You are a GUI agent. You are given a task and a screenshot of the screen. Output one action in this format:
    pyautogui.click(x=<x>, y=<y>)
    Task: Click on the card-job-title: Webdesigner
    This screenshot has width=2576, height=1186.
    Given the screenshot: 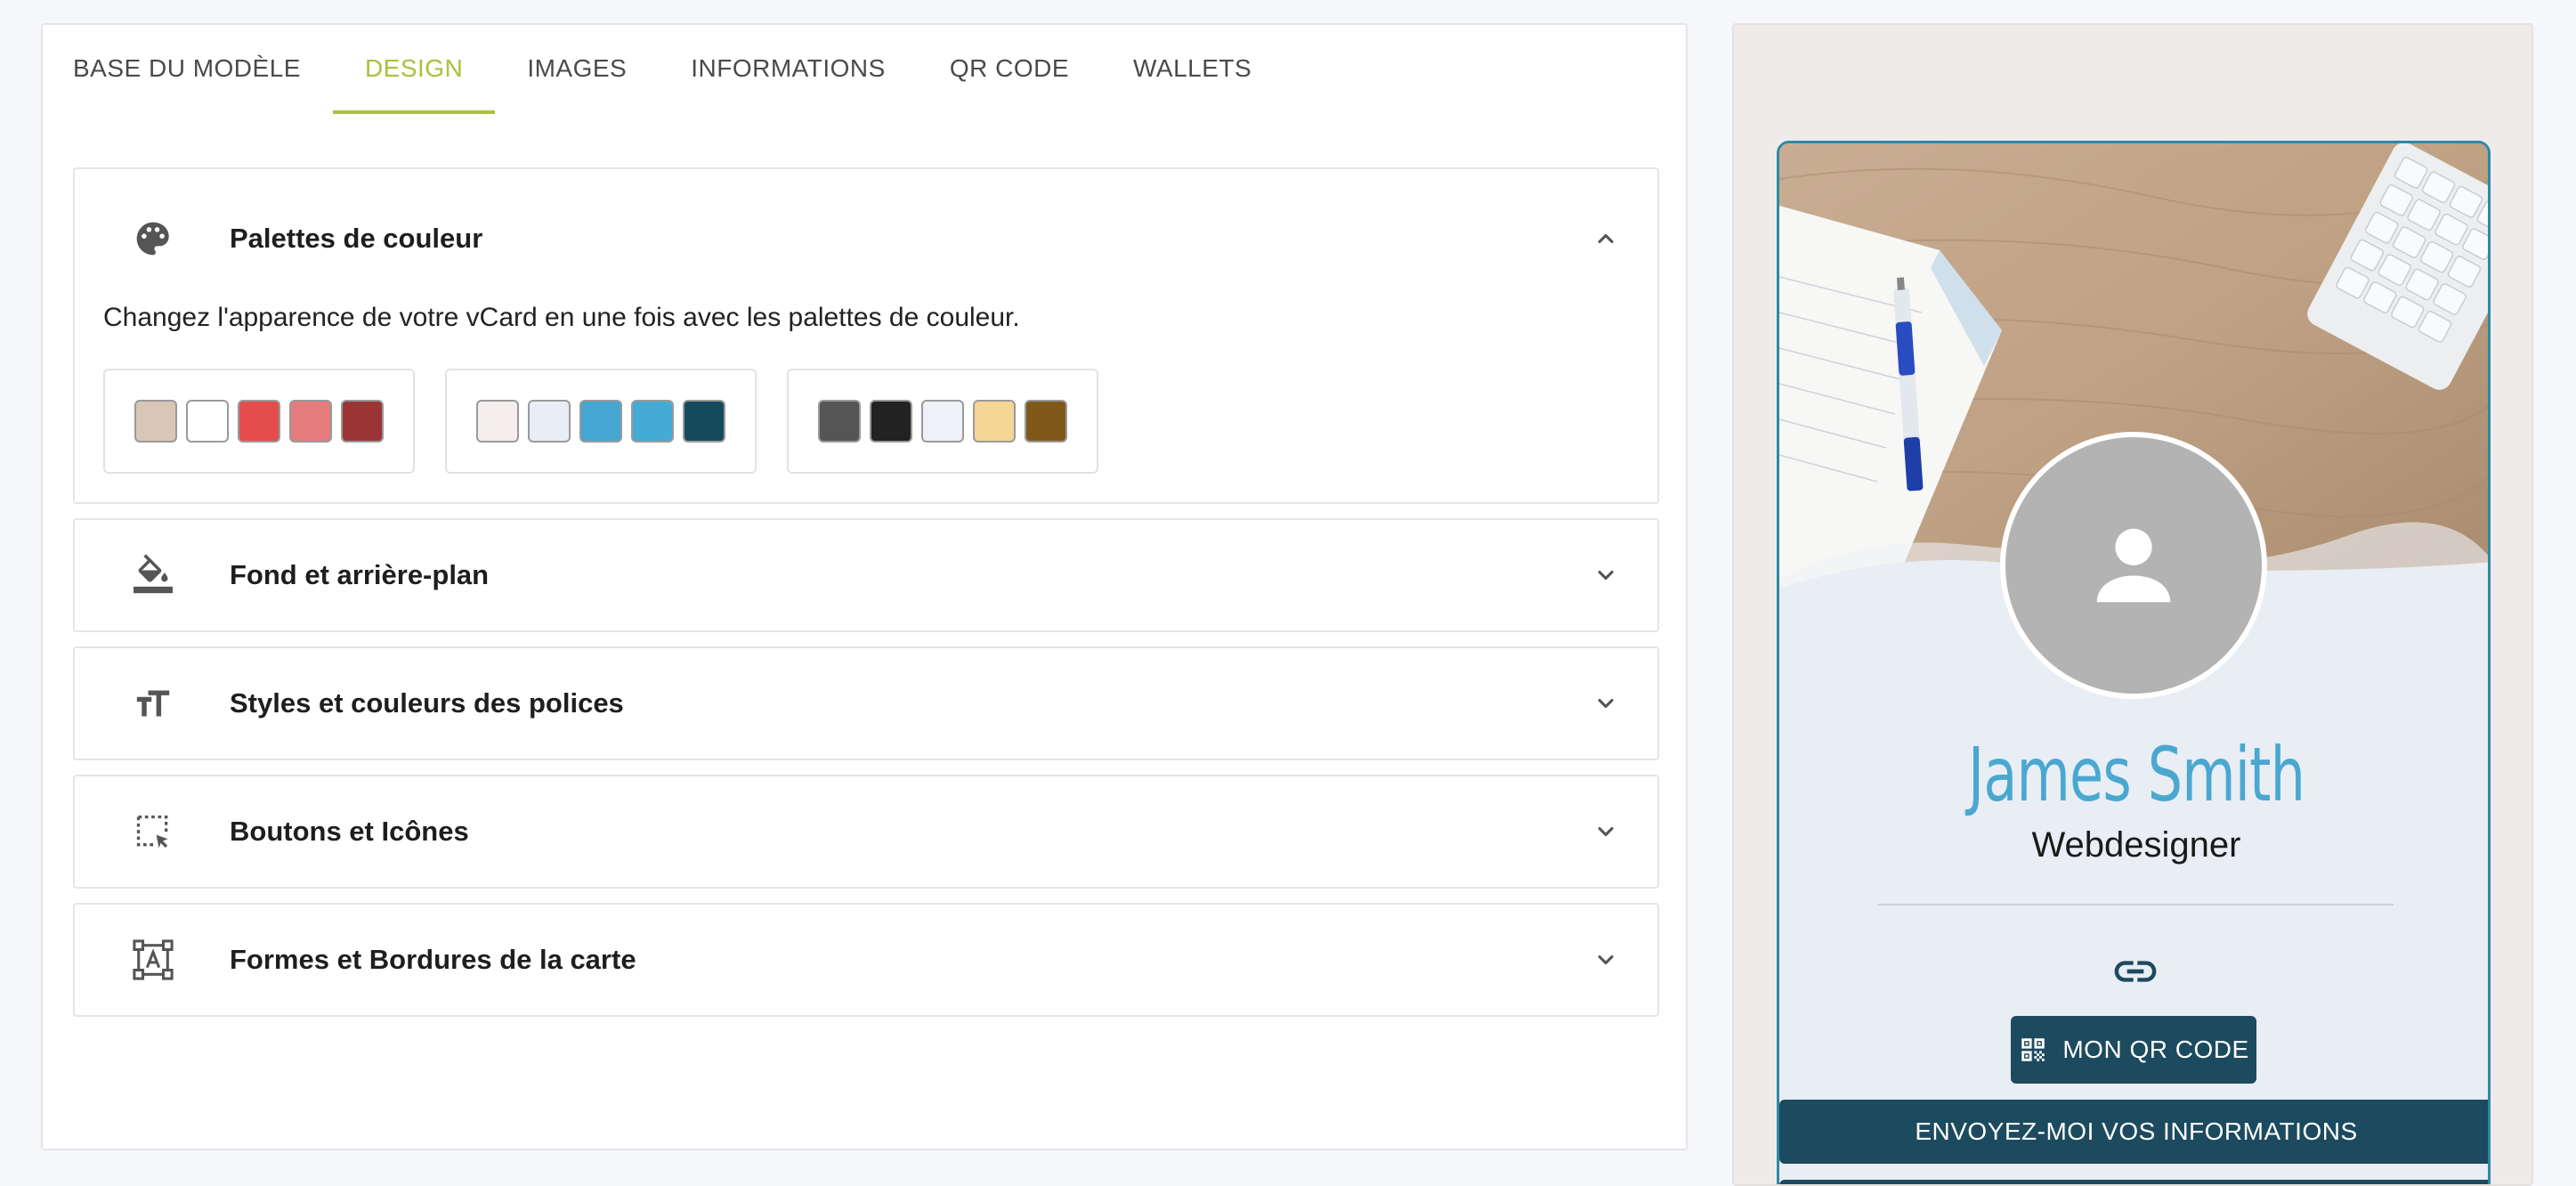 What is the action you would take?
    pyautogui.click(x=2136, y=845)
    